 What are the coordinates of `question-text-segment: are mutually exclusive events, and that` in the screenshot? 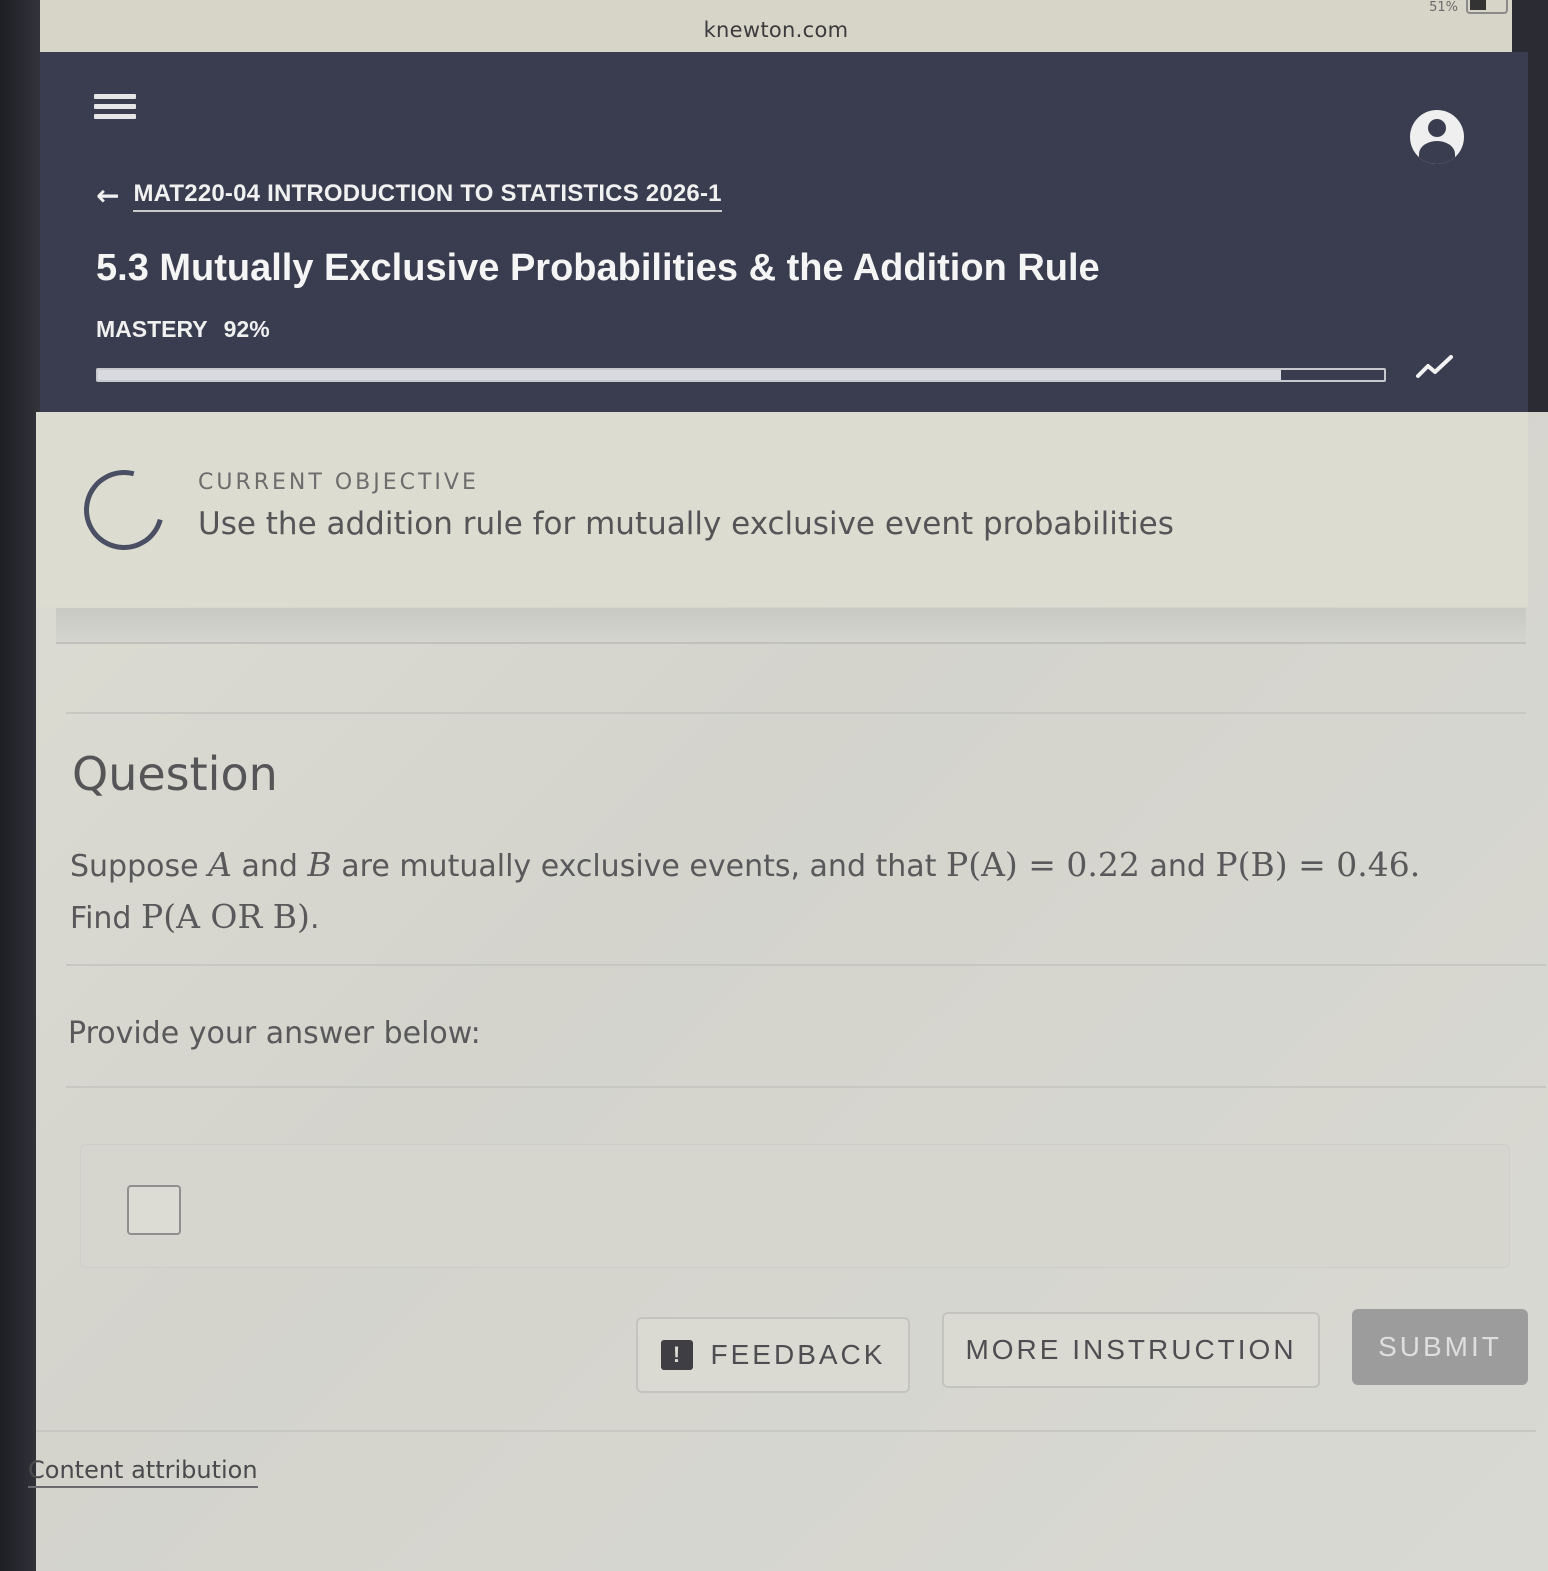 It's located at (638, 866).